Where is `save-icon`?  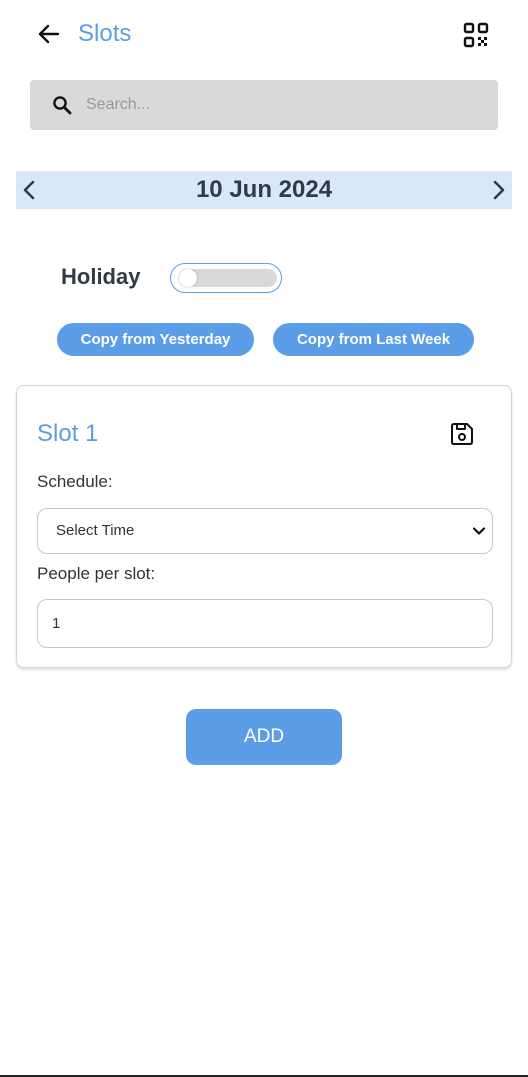 save-icon is located at coordinates (462, 434).